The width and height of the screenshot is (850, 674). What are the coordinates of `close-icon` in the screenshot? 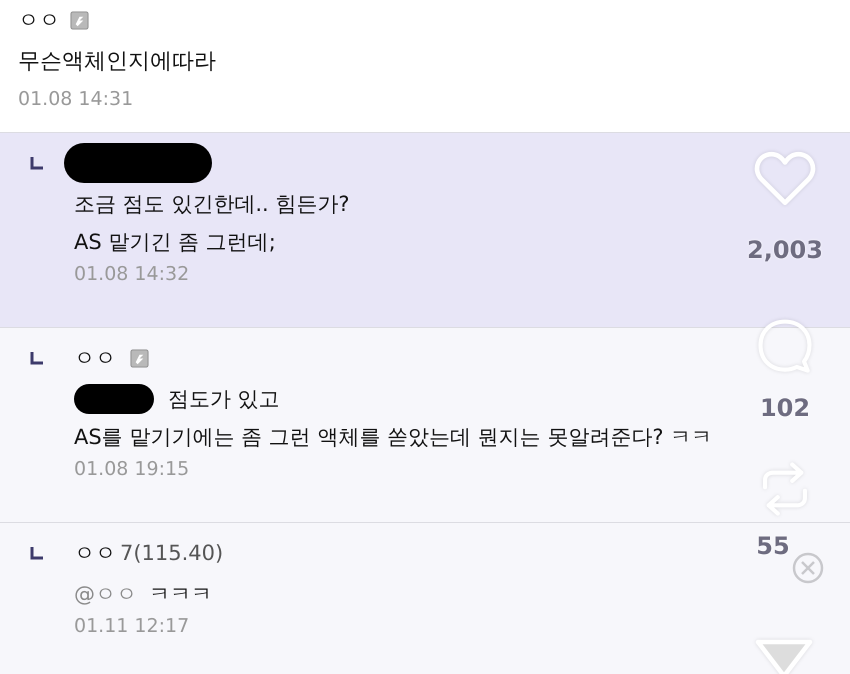 It's located at (808, 568).